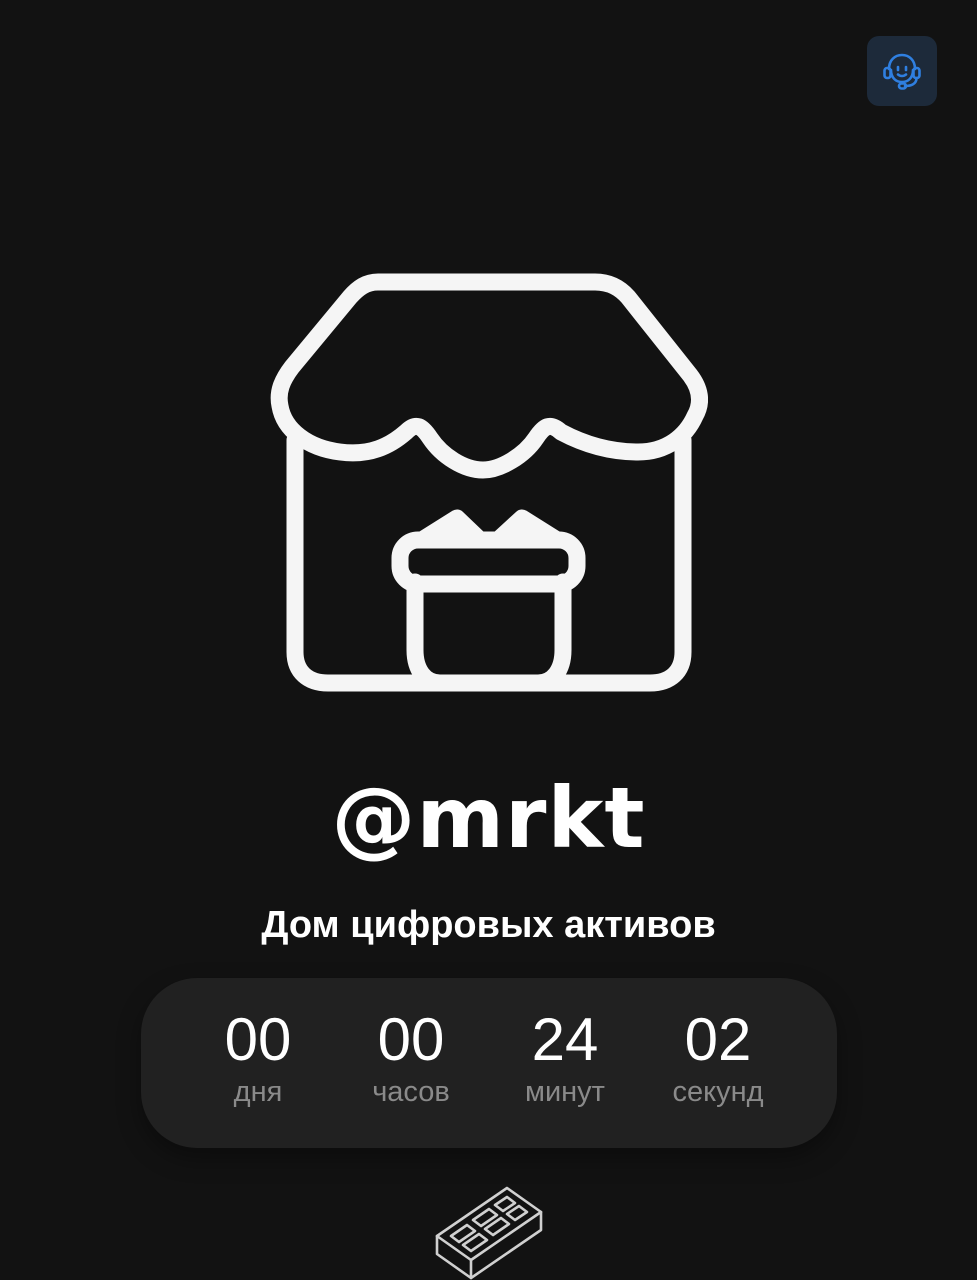 Image resolution: width=977 pixels, height=1280 pixels. What do you see at coordinates (718, 1039) in the screenshot?
I see `countdown-seconds-value: 02` at bounding box center [718, 1039].